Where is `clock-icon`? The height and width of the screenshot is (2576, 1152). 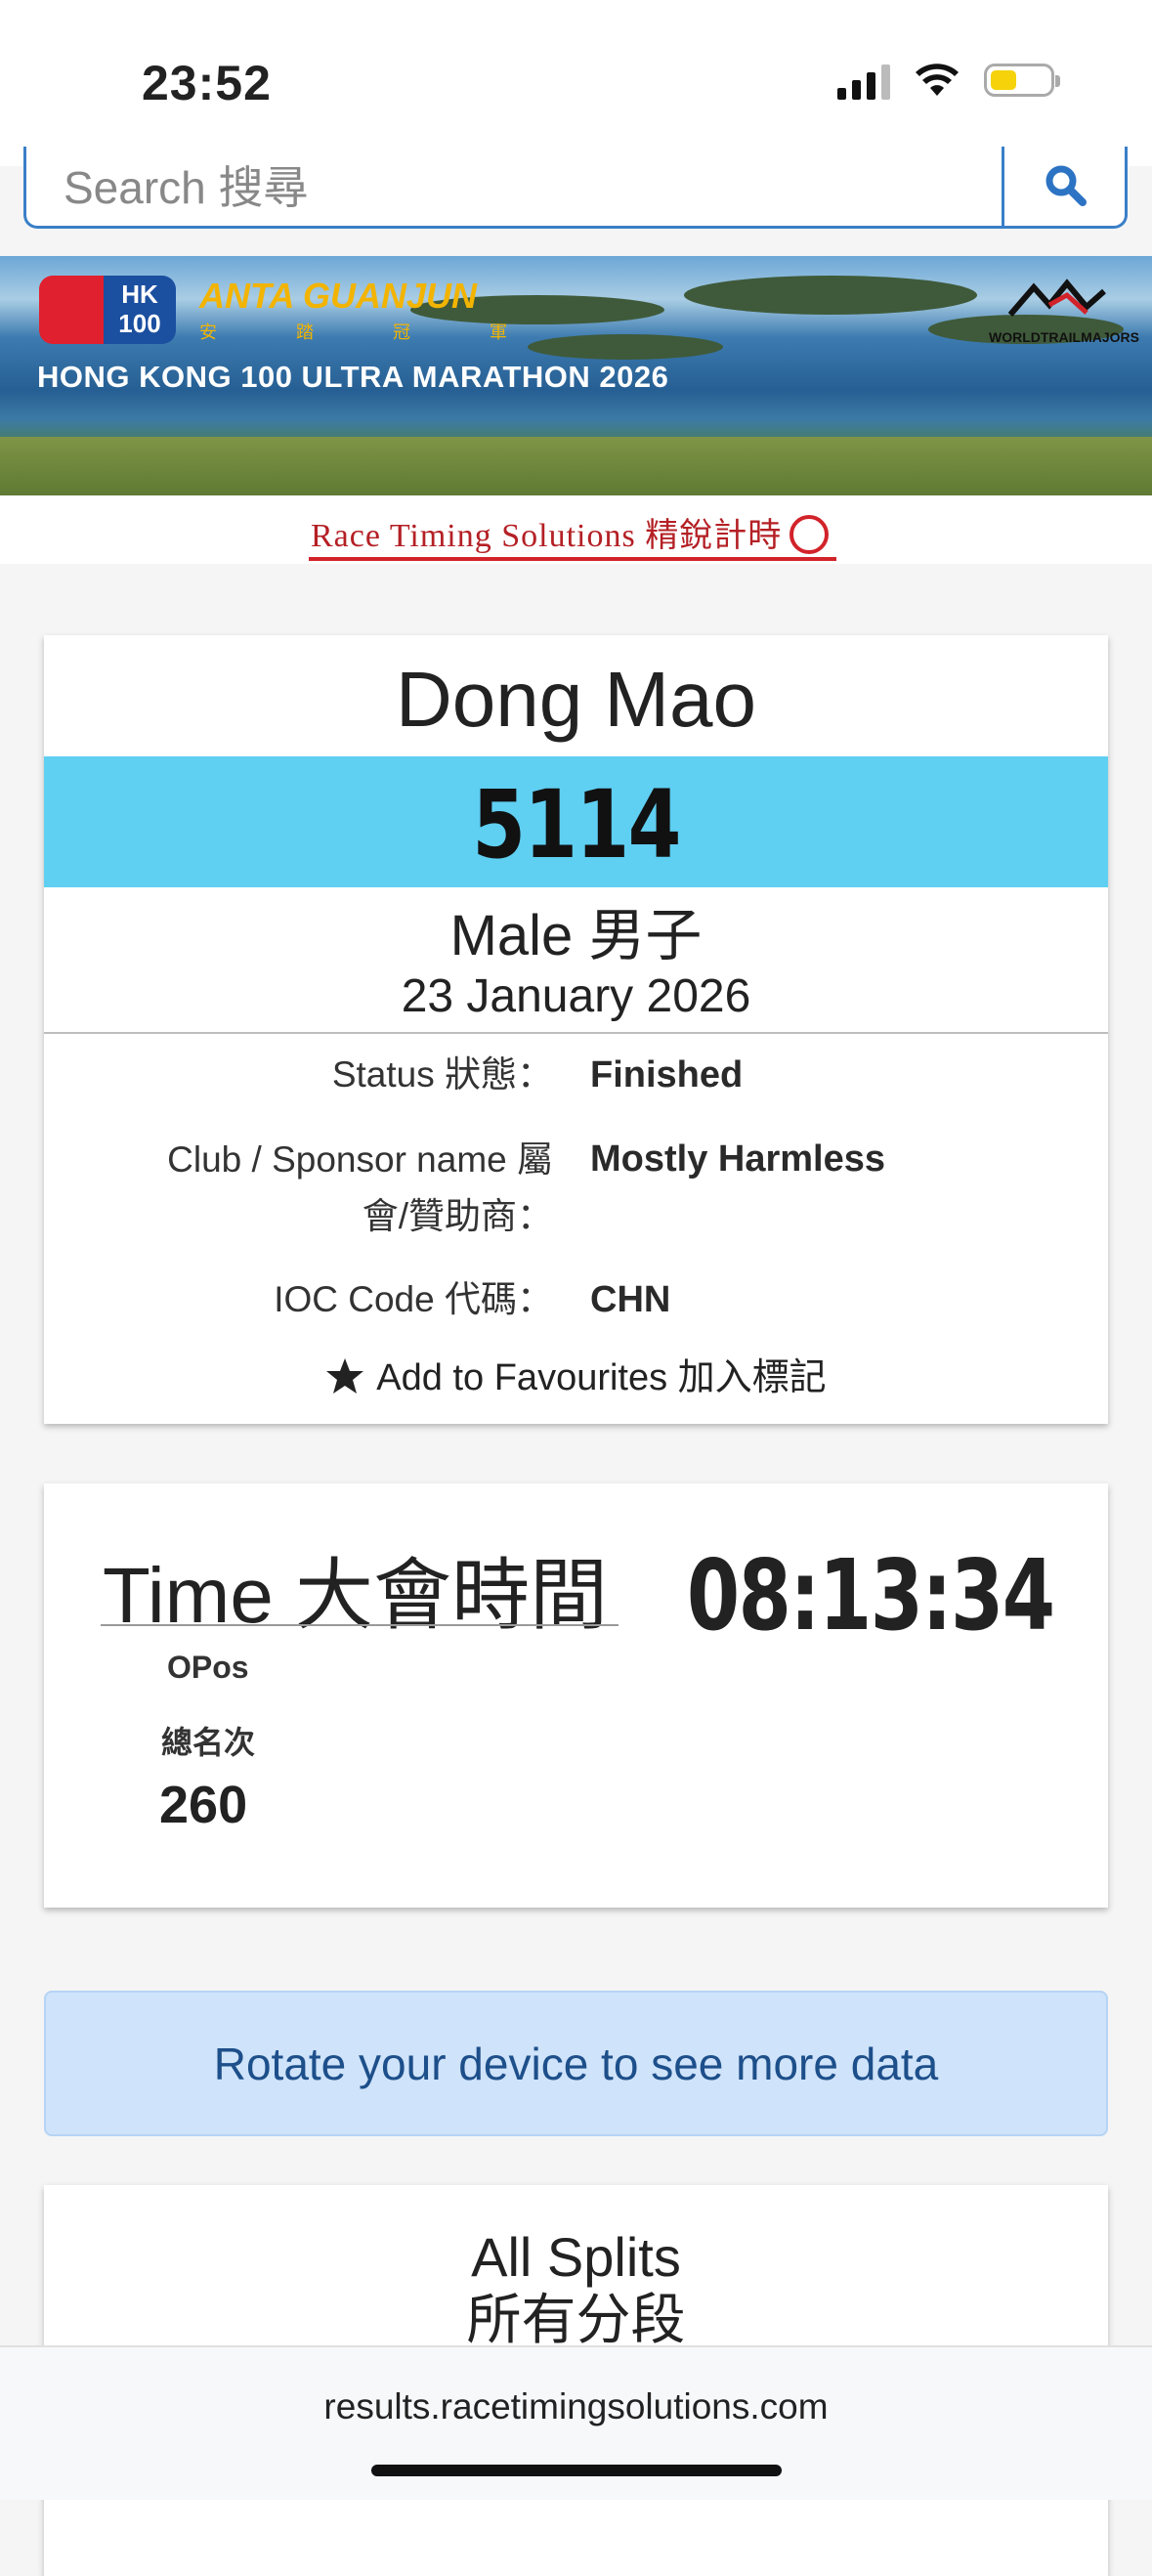 clock-icon is located at coordinates (809, 535).